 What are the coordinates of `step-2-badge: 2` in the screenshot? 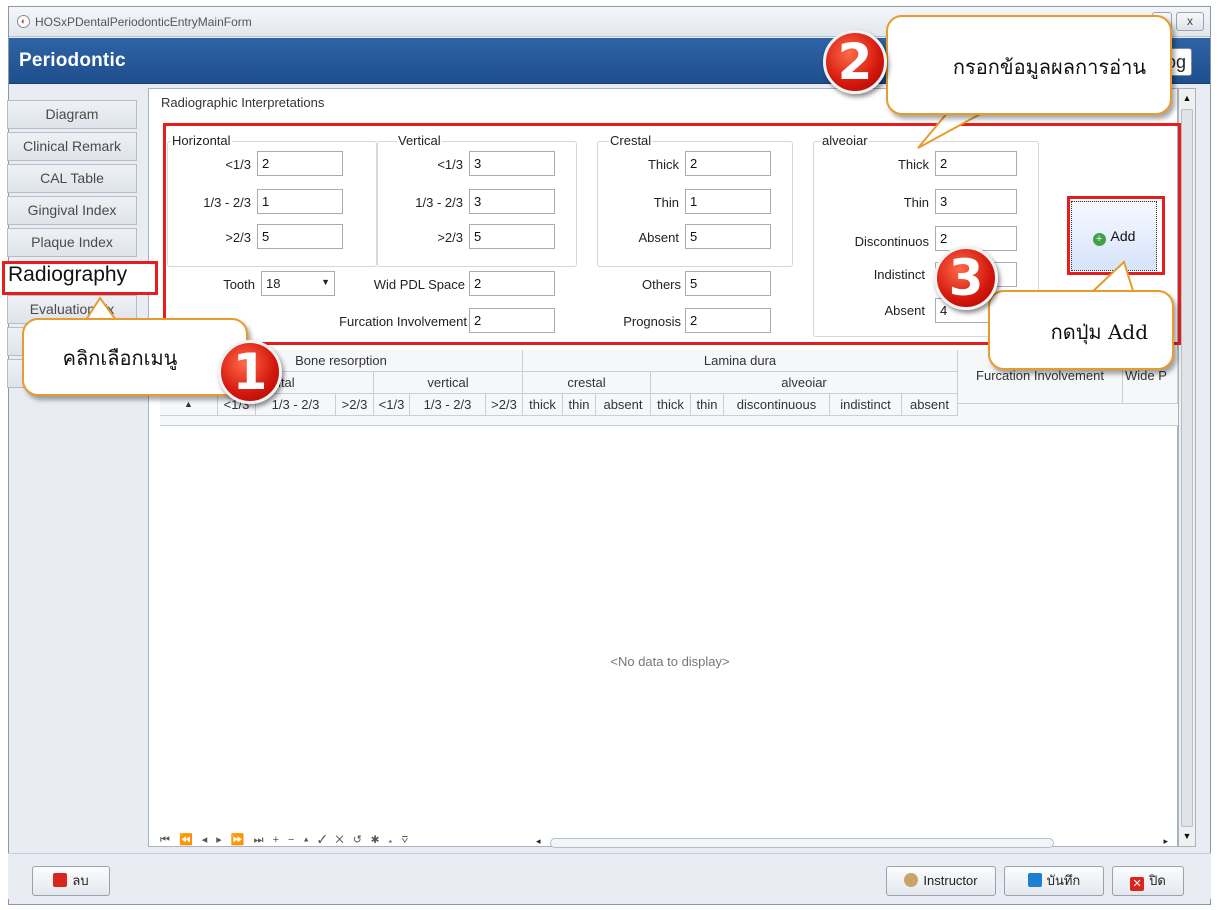 It's located at (855, 62).